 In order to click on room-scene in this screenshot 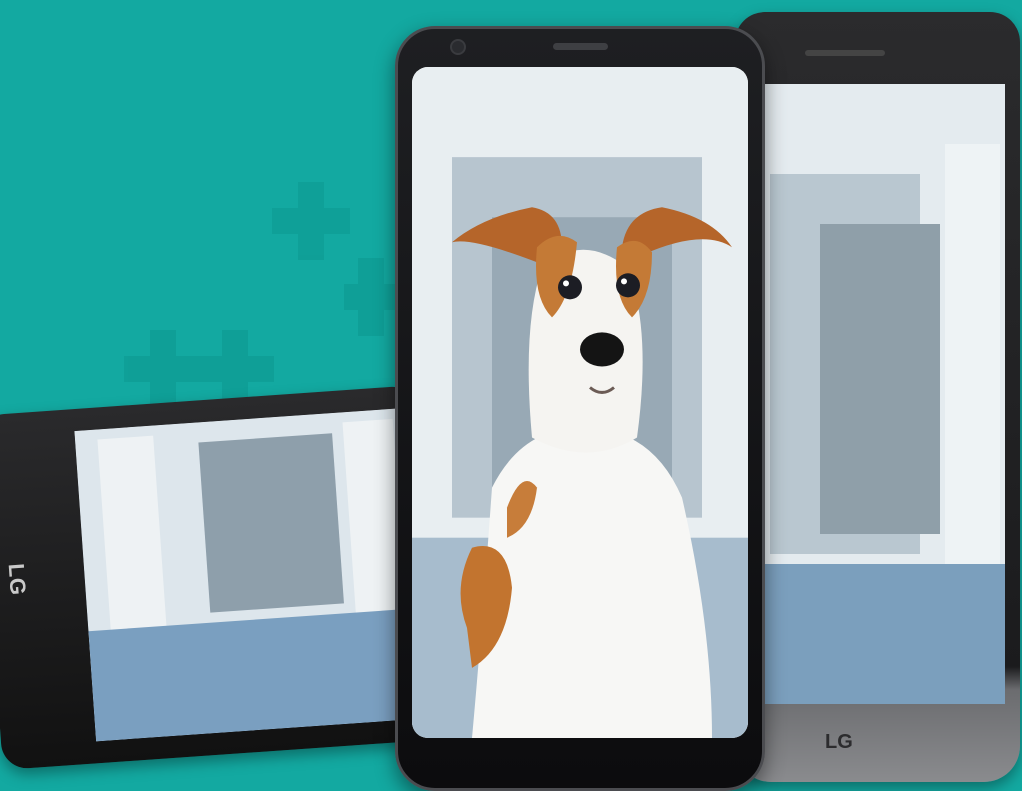, I will do `click(252, 574)`.